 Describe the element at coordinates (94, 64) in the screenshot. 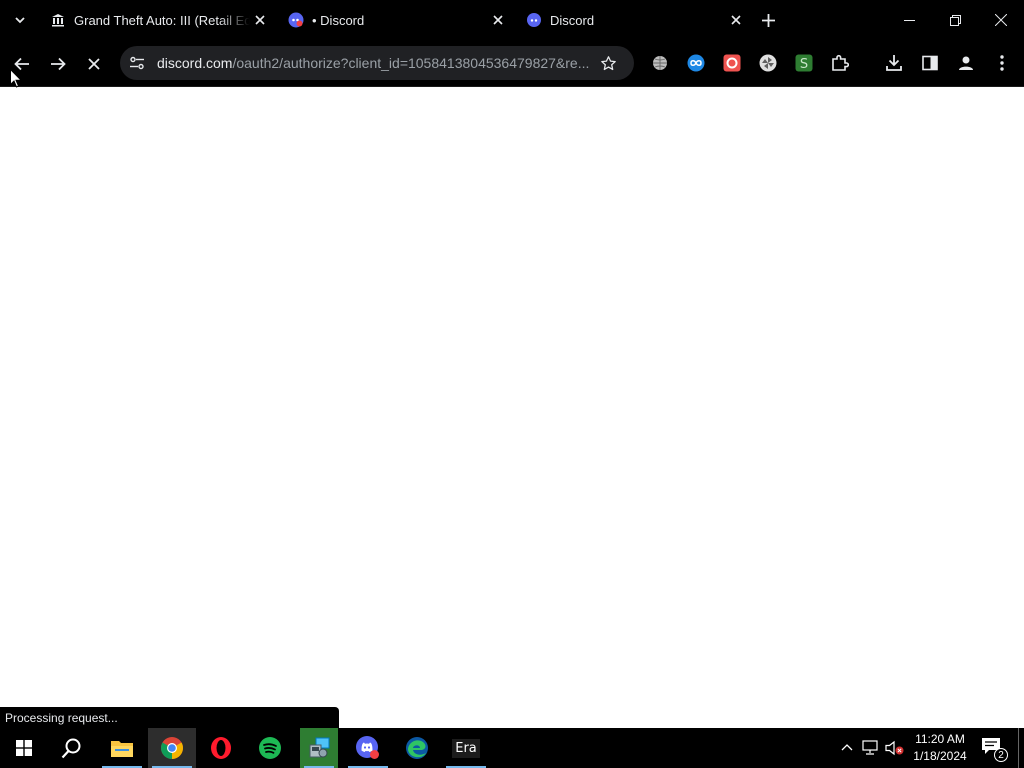

I see `stop-loading-icon` at that location.